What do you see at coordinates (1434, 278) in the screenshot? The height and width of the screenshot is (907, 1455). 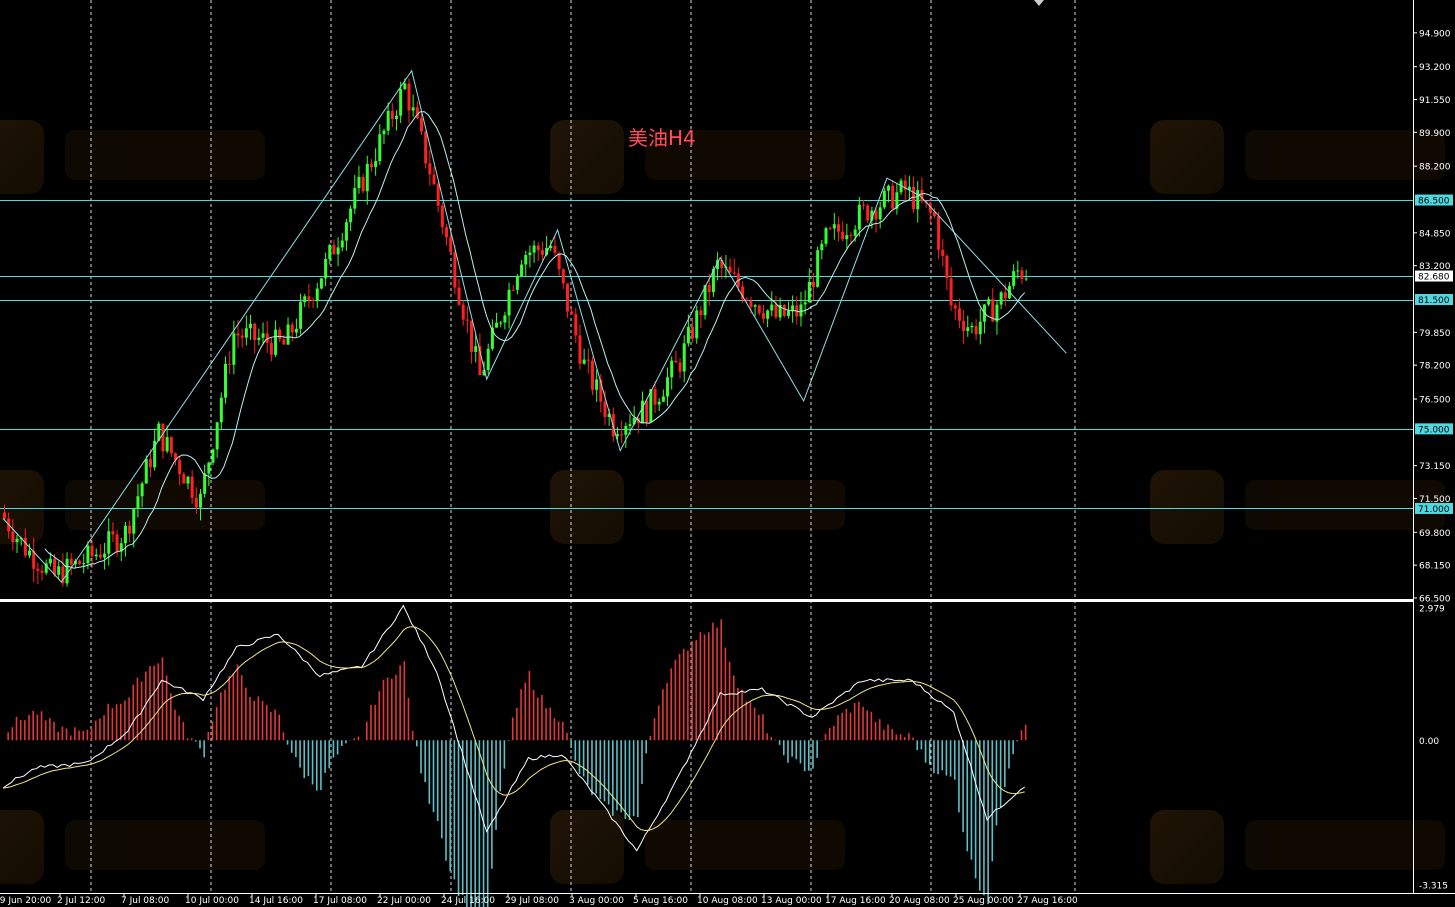 I see `price-badge-label: 82.680` at bounding box center [1434, 278].